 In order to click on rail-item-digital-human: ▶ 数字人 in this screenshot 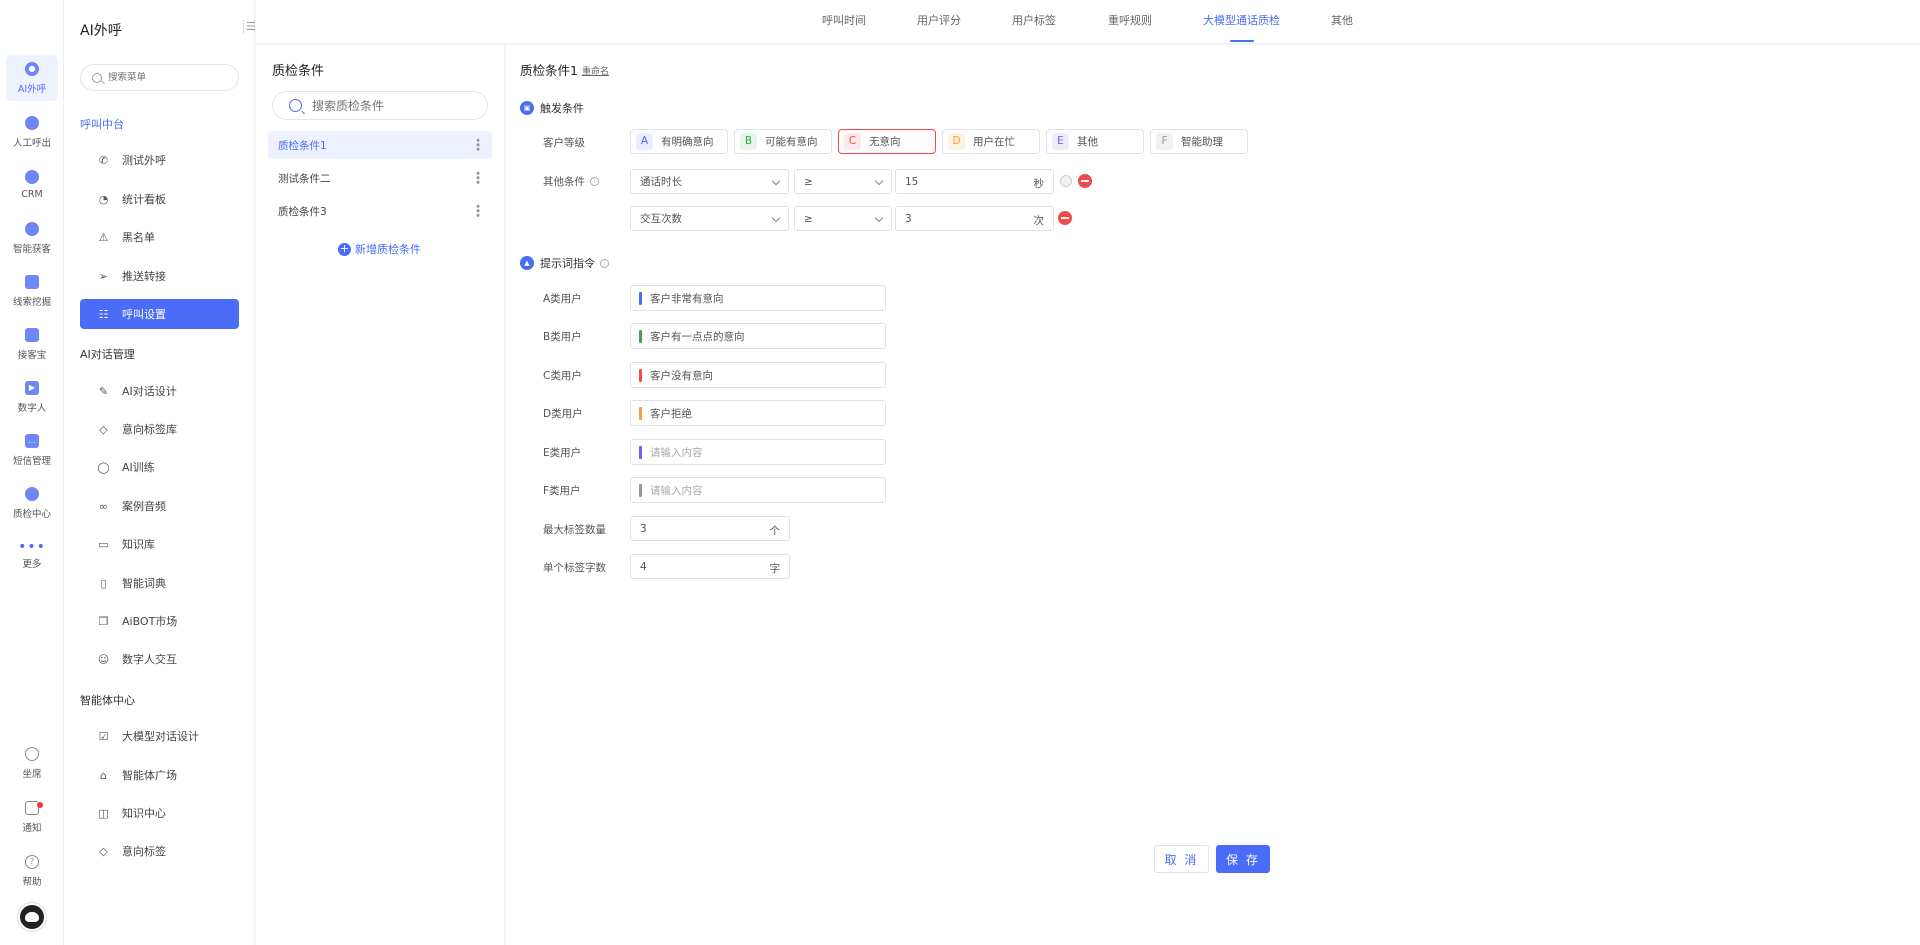, I will do `click(32, 397)`.